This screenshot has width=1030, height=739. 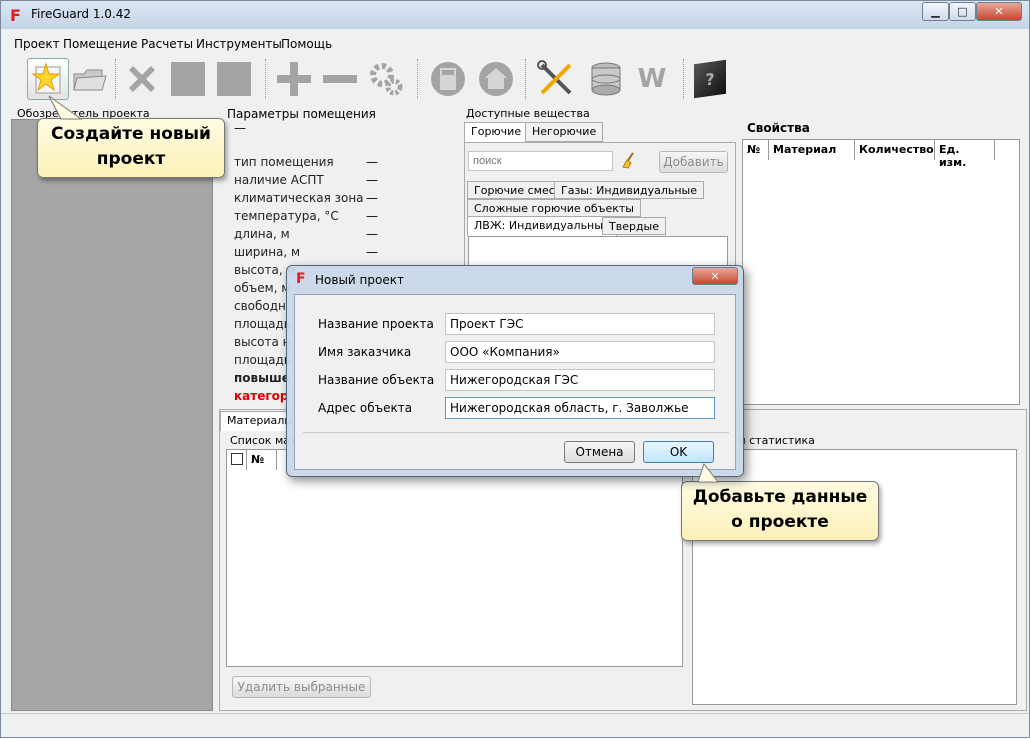 I want to click on minus-icon, so click(x=340, y=79).